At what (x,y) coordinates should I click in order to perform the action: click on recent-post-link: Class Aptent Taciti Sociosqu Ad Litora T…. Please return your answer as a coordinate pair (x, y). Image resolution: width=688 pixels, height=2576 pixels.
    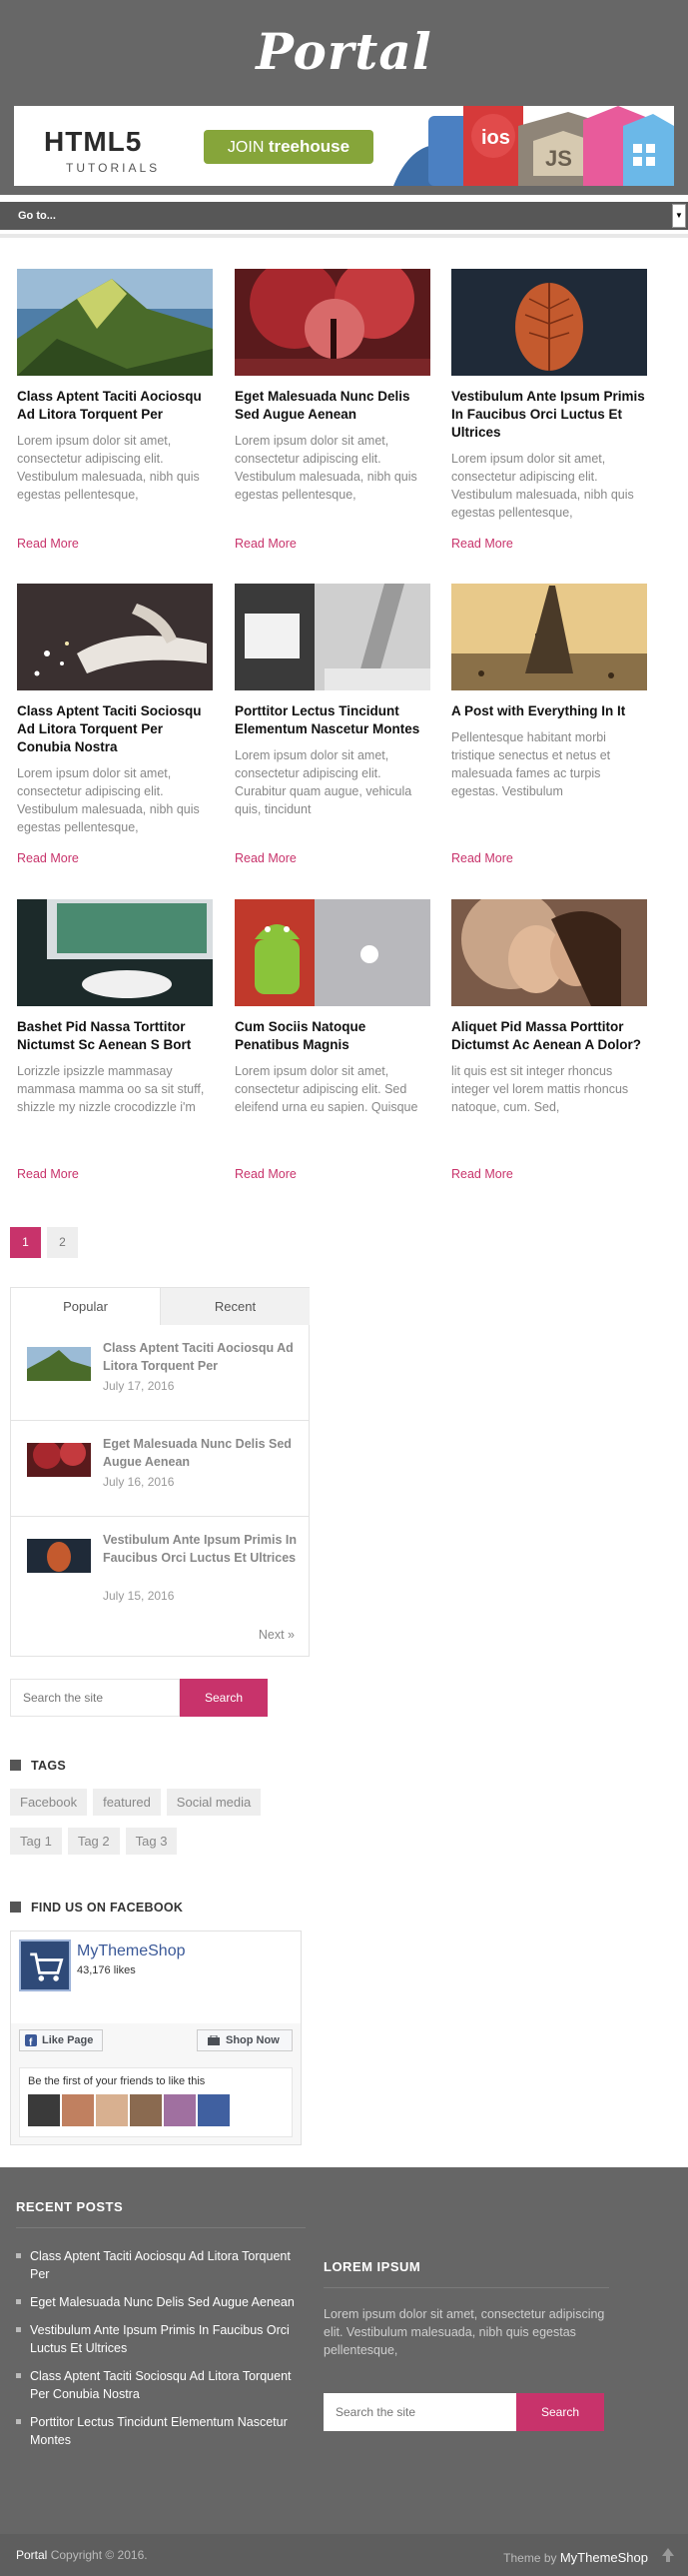
    Looking at the image, I should click on (161, 2385).